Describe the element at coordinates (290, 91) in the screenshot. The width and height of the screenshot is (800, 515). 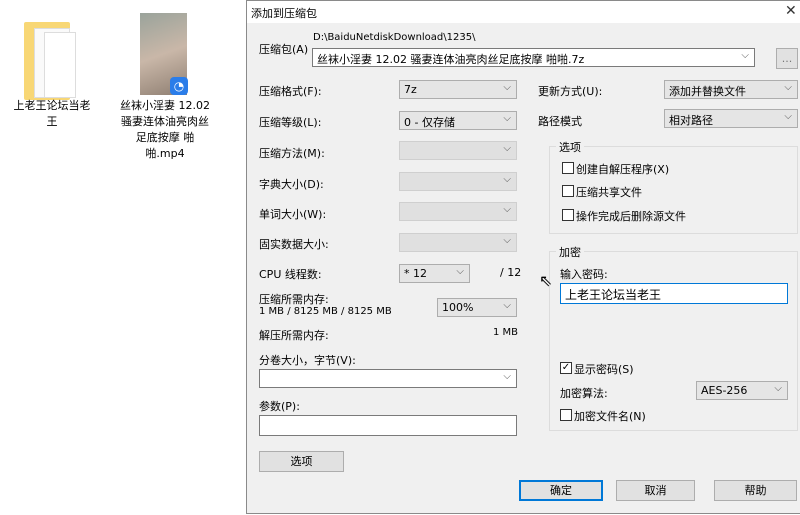
I see `format-label: 压缩格式(F):` at that location.